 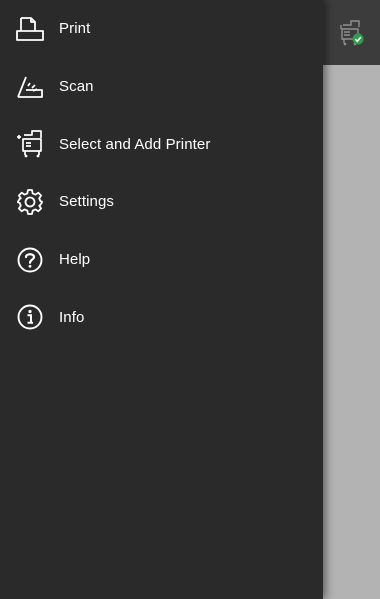 I want to click on menu-item-label: Help, so click(x=75, y=260).